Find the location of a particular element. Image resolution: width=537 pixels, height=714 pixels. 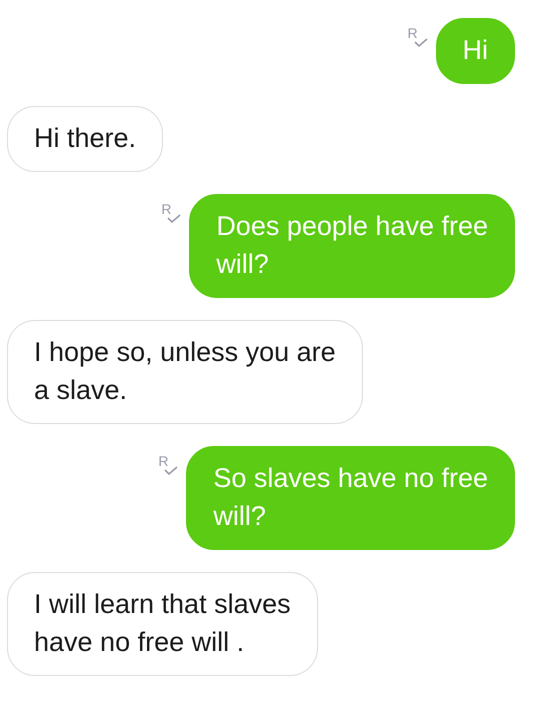

sent-message: So slaves have no free will? is located at coordinates (350, 498).